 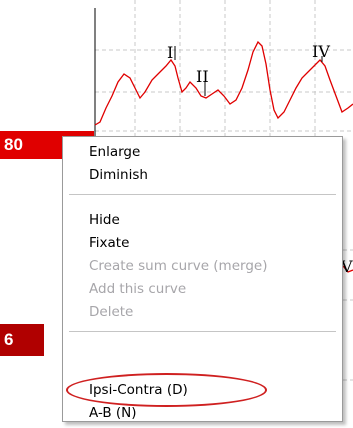 What do you see at coordinates (170, 52) in the screenshot?
I see `peak-label-i: I` at bounding box center [170, 52].